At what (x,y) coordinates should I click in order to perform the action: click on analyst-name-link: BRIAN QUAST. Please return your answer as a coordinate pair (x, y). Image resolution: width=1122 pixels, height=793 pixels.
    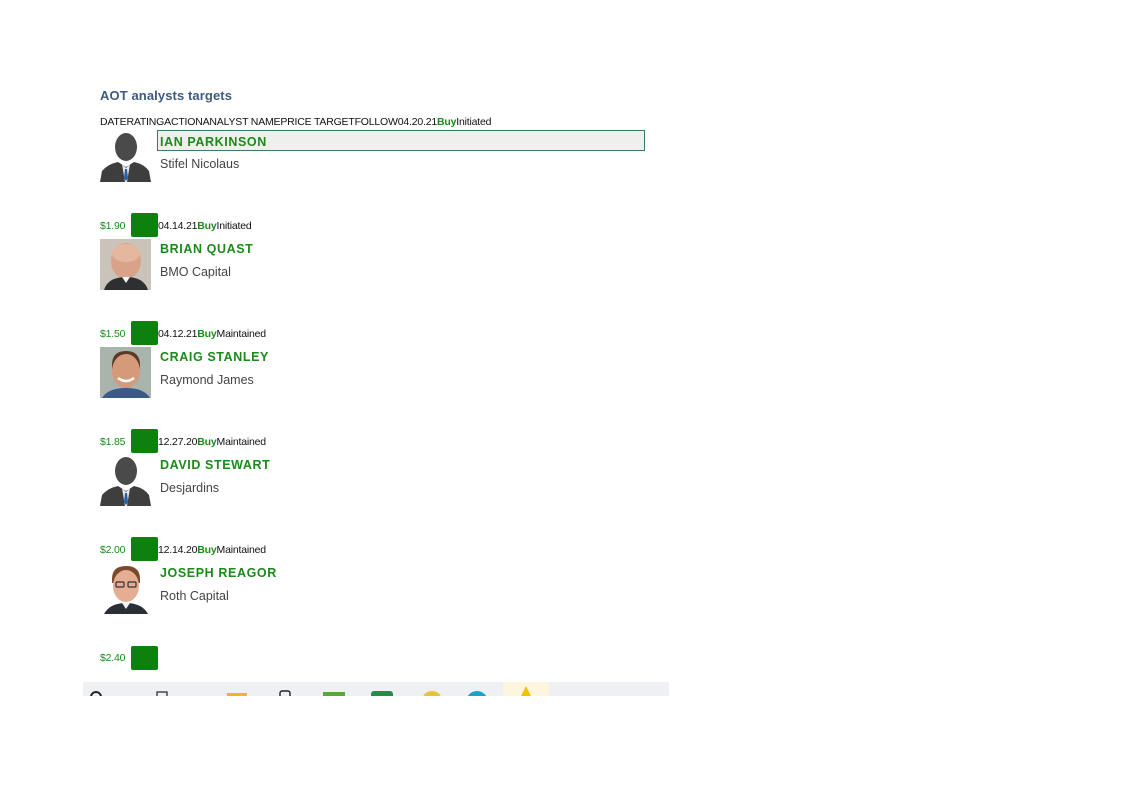
    Looking at the image, I should click on (206, 249).